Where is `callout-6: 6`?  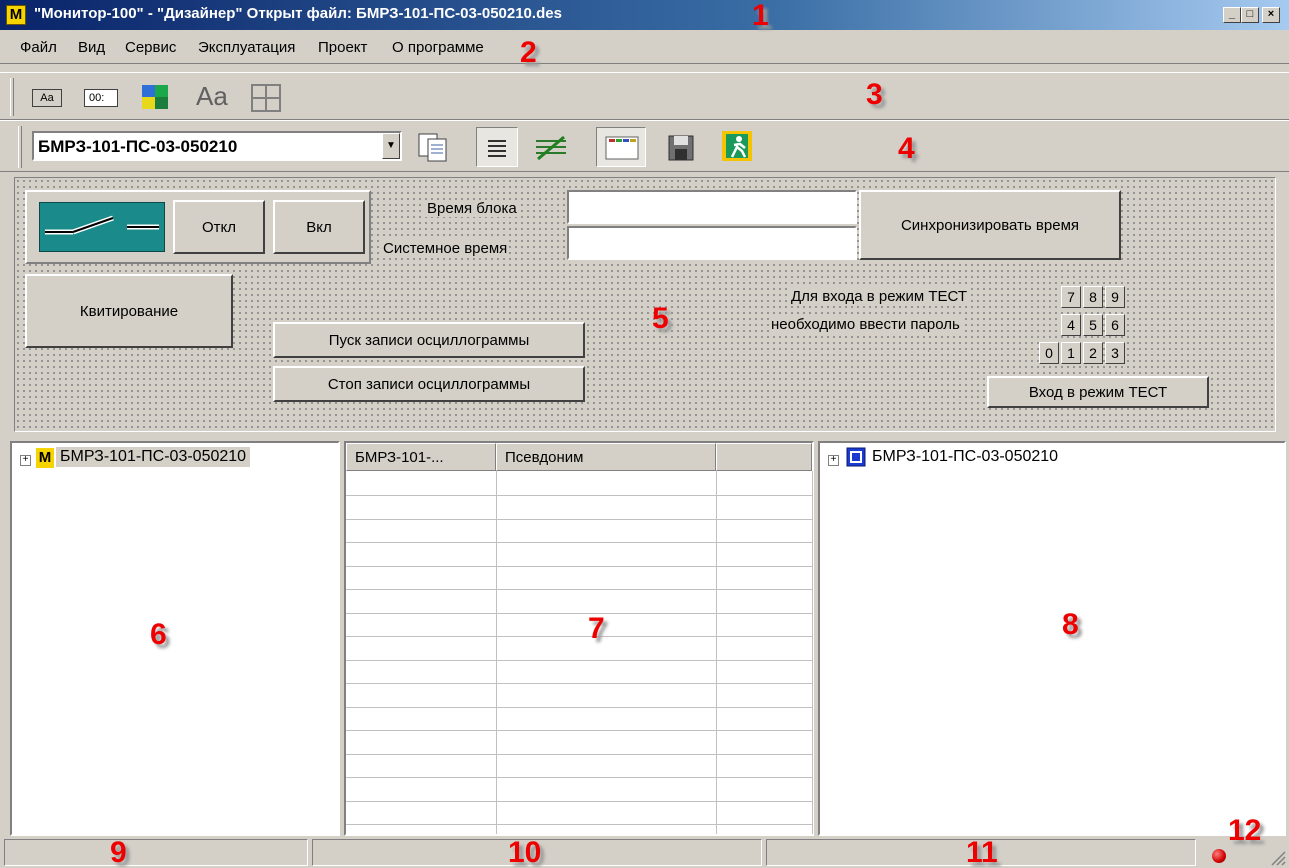 callout-6: 6 is located at coordinates (158, 634).